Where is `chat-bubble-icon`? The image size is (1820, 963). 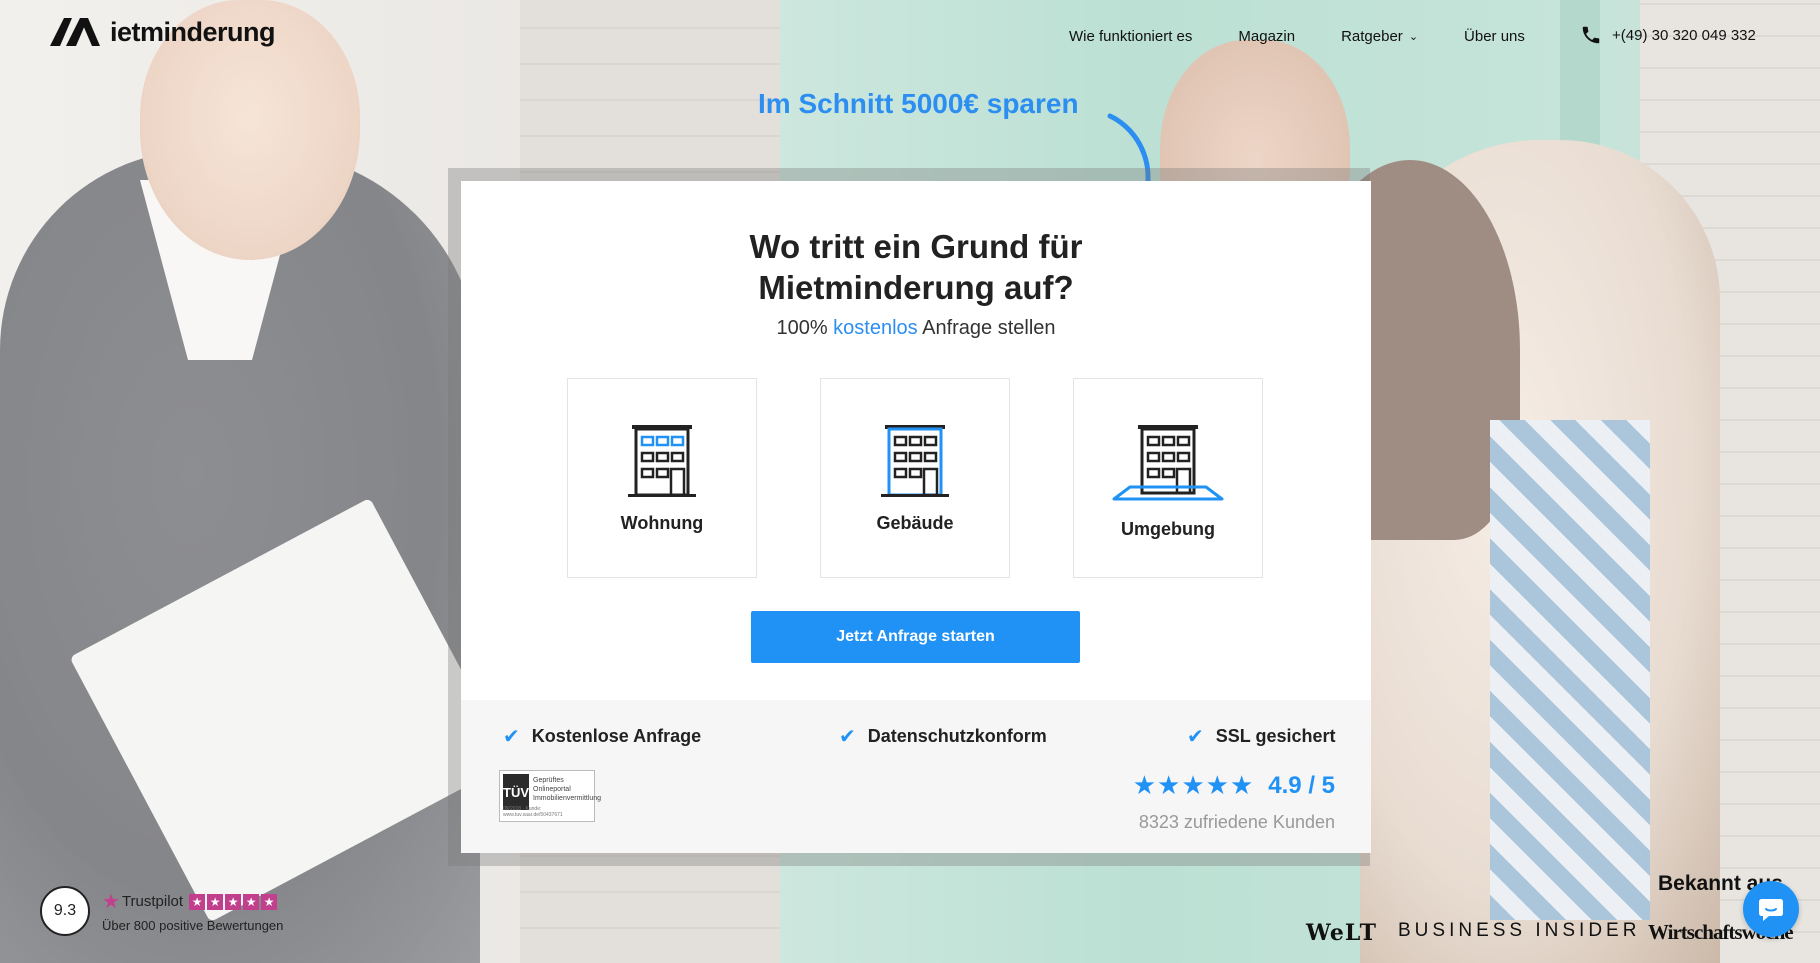 chat-bubble-icon is located at coordinates (1771, 910).